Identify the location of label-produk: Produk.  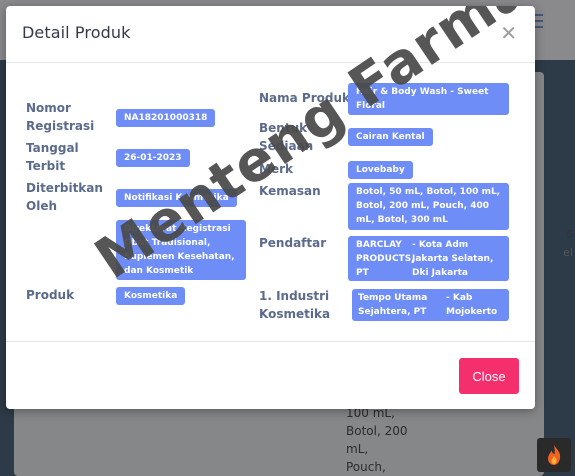
(50, 295).